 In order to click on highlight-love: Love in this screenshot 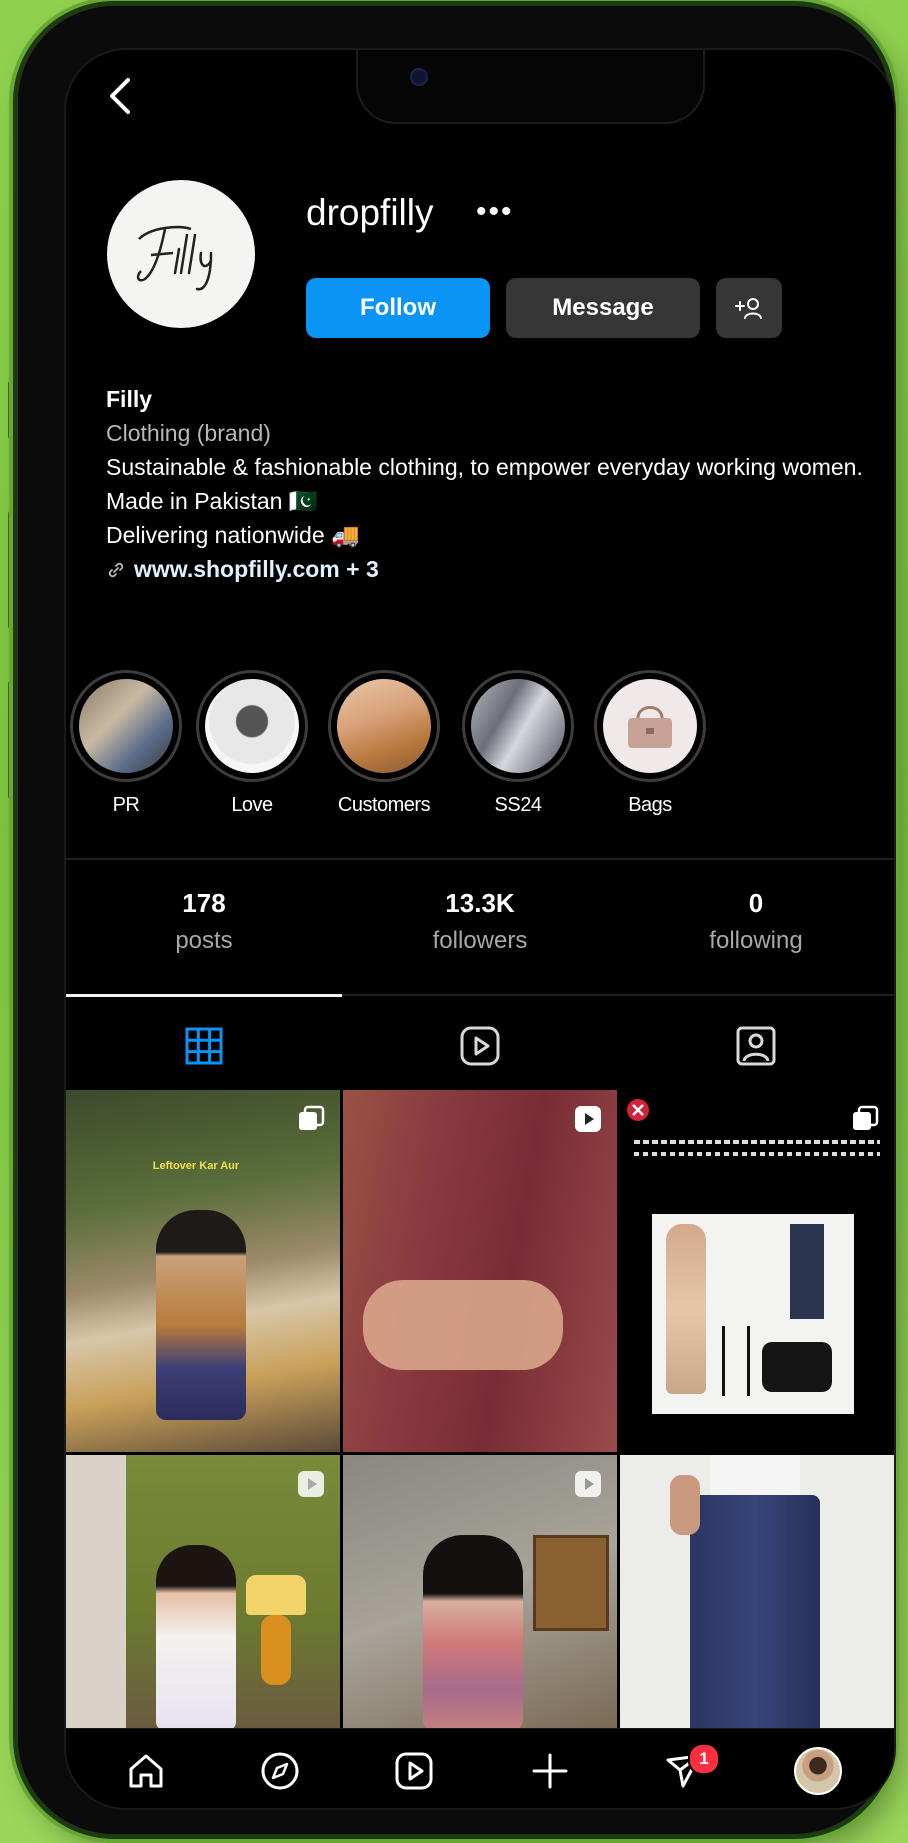, I will do `click(252, 743)`.